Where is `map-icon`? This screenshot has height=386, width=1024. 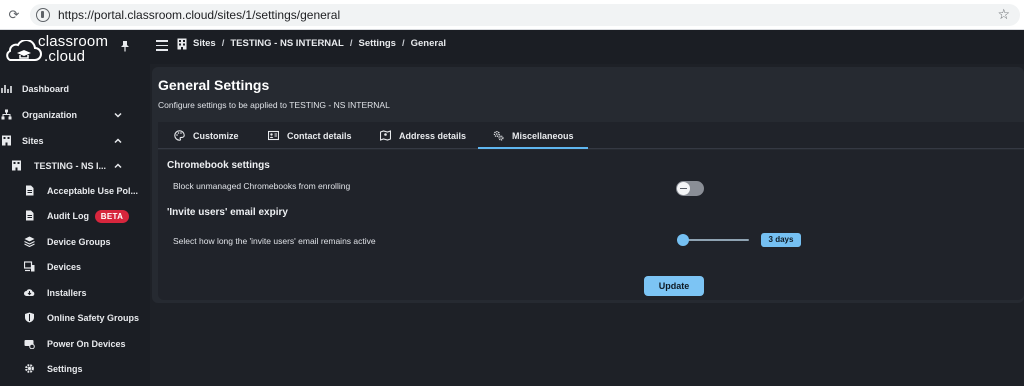 map-icon is located at coordinates (385, 135).